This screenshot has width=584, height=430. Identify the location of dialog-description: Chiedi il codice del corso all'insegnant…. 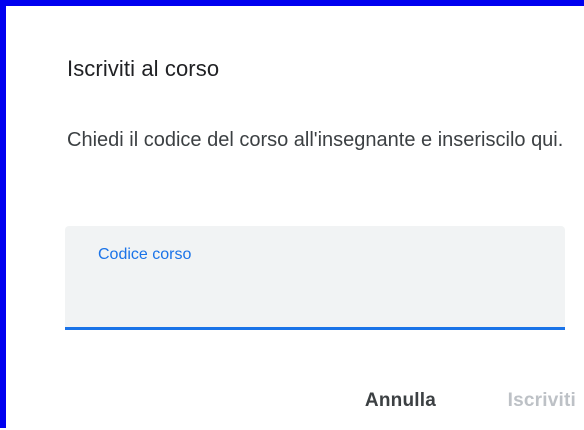
(315, 140).